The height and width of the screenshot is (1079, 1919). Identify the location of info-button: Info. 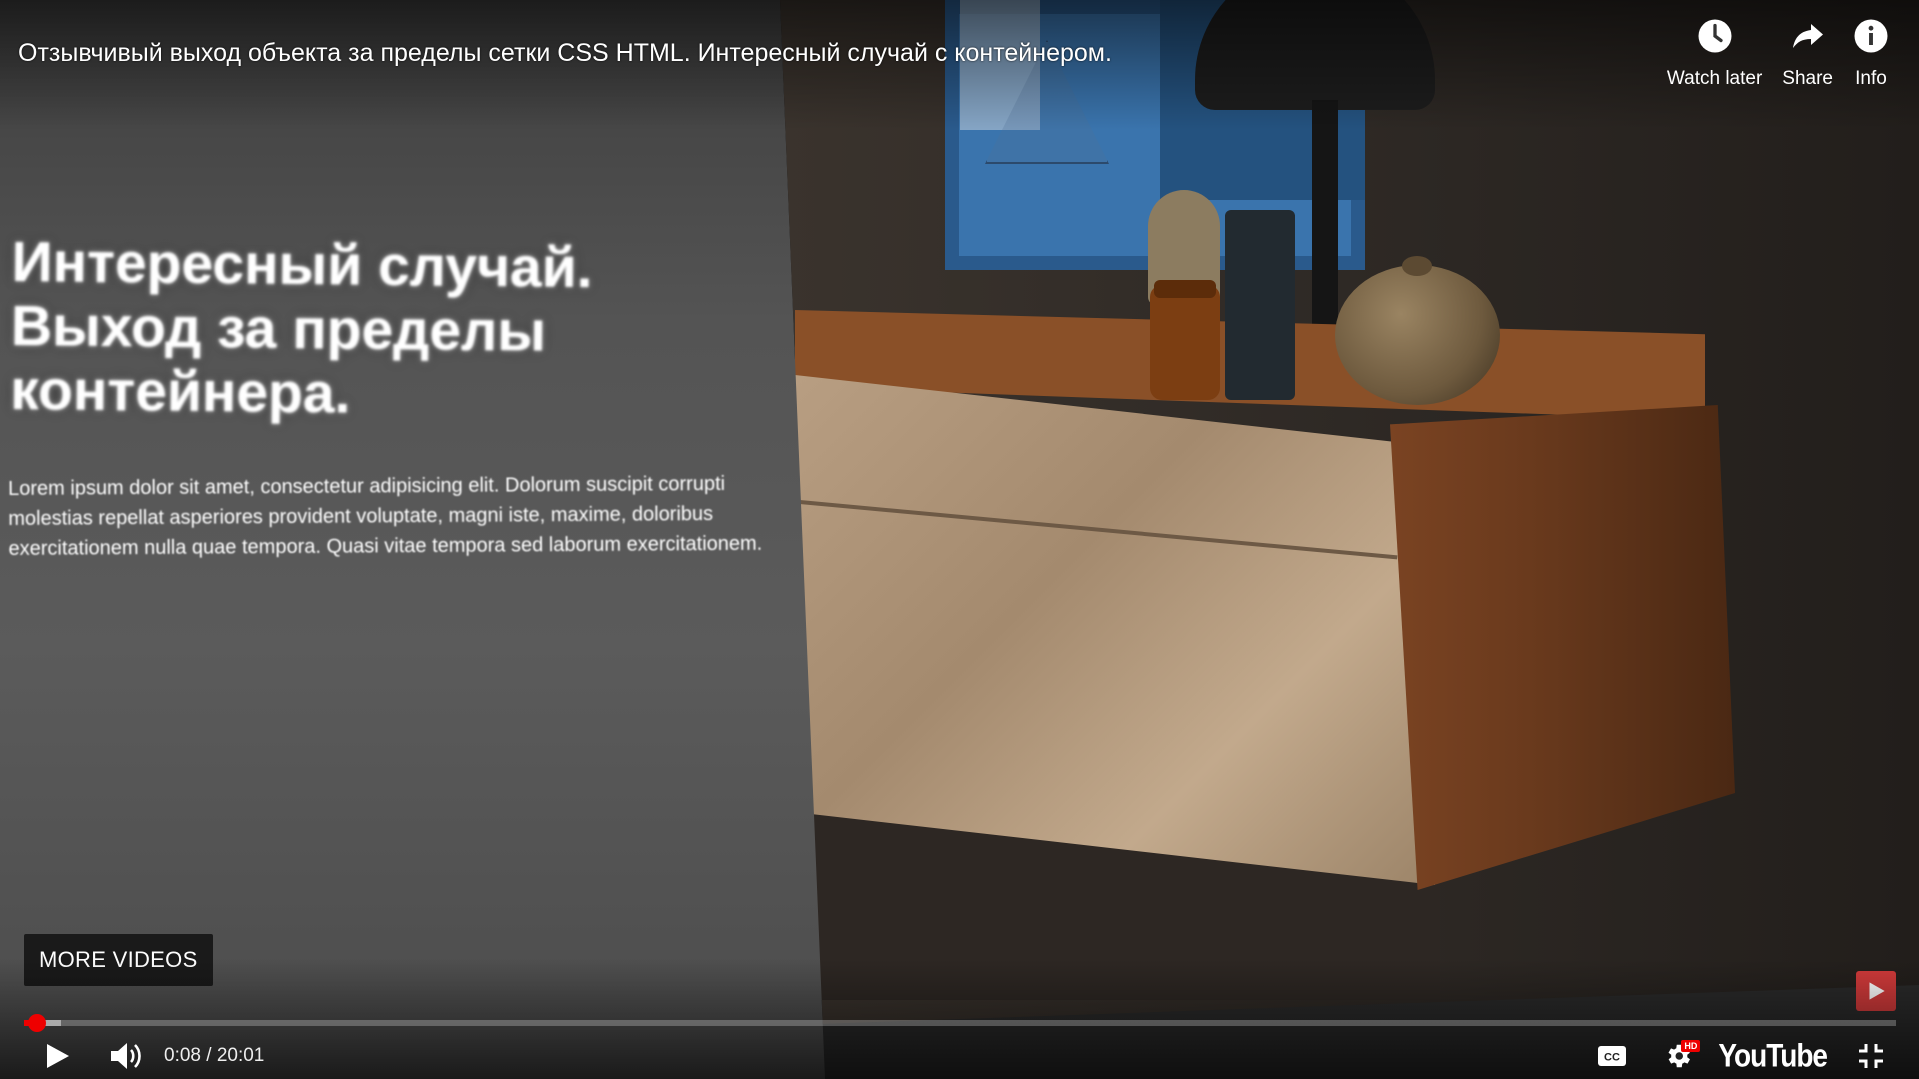
(1871, 54).